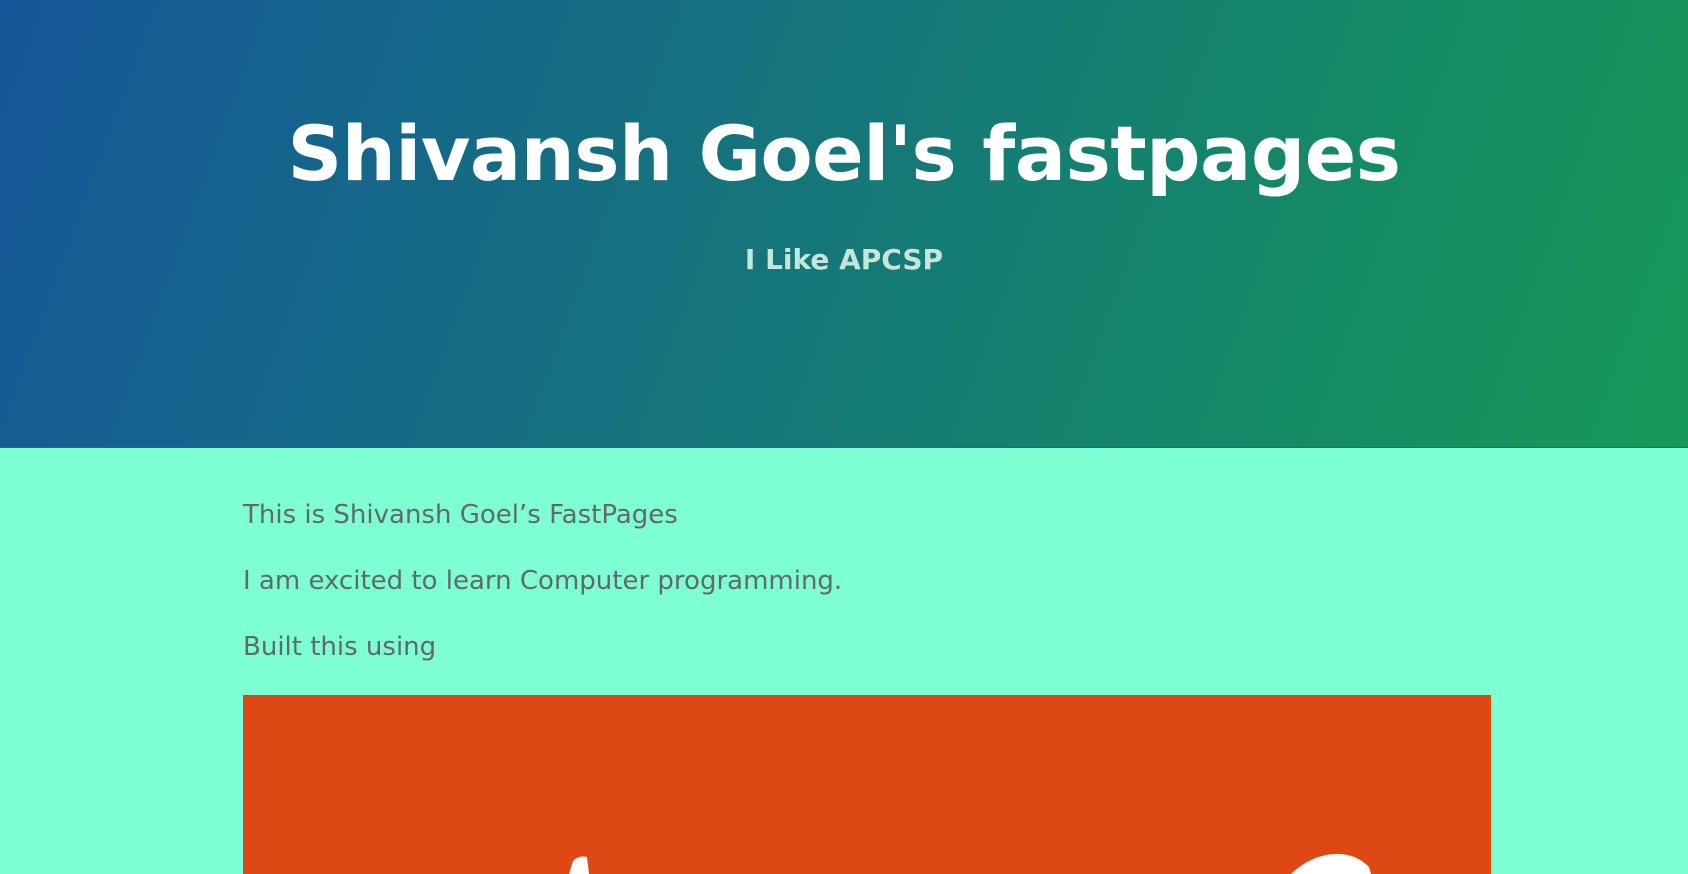  Describe the element at coordinates (844, 154) in the screenshot. I see `site-title: Shivansh Goel's fastpages` at that location.